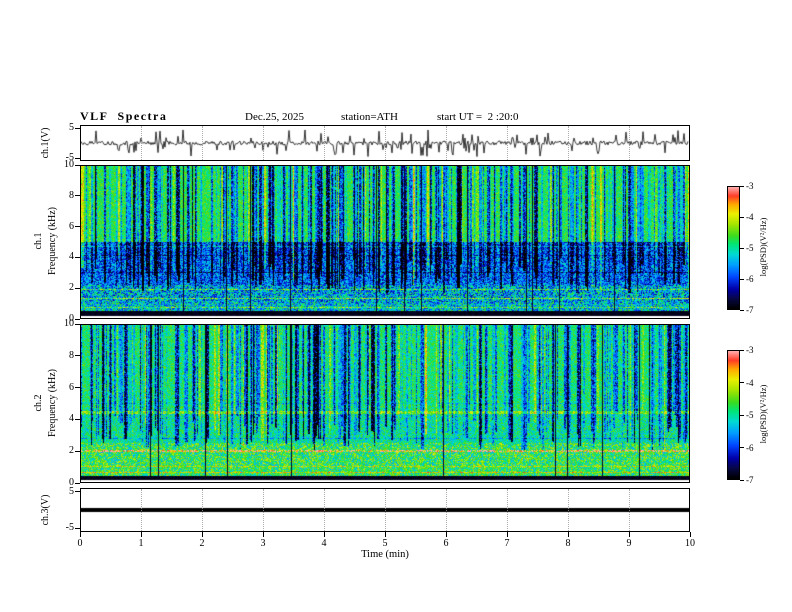 The height and width of the screenshot is (612, 792). I want to click on y-tick-label: 4, so click(71, 257).